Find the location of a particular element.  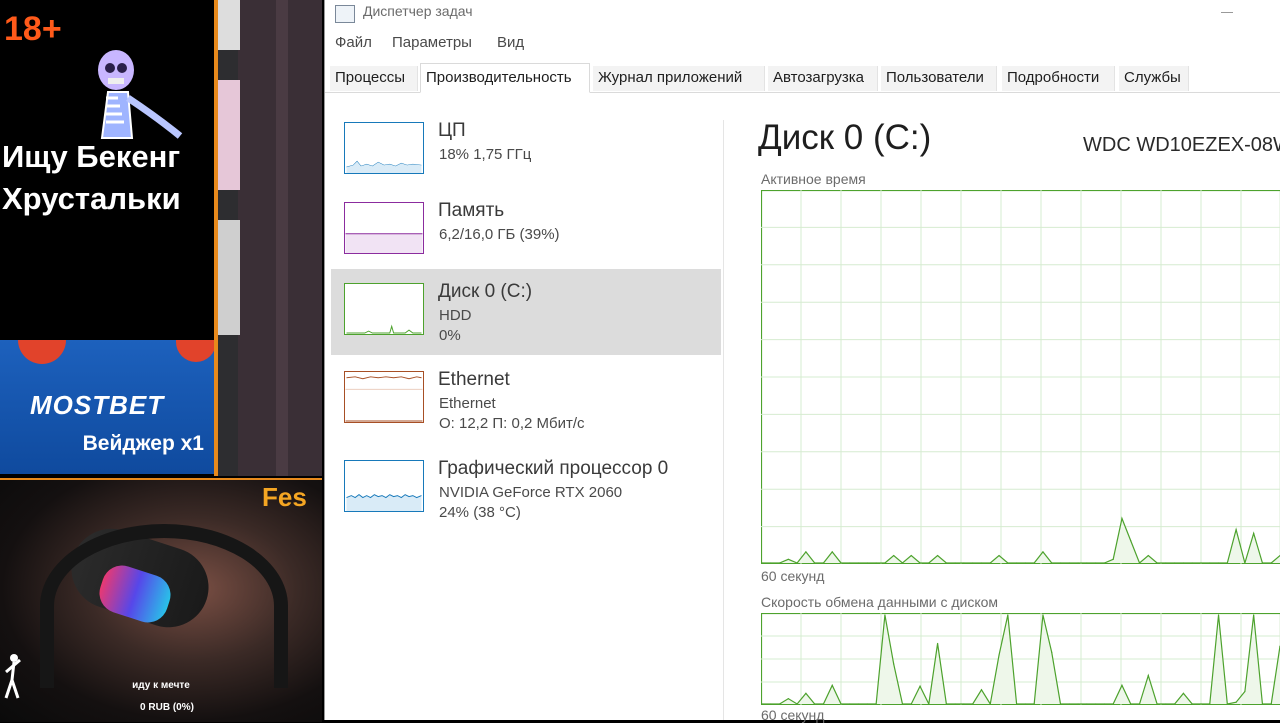

transfer-rate-graph is located at coordinates (1020, 659).